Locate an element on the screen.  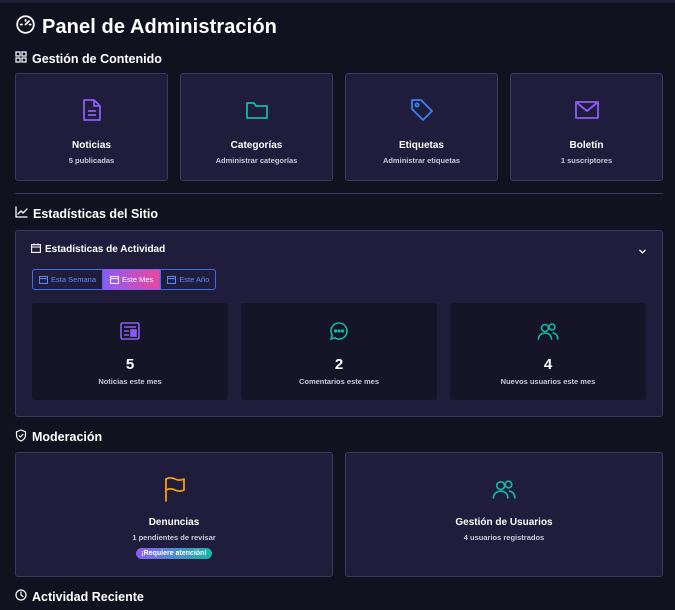
section-moderation-title: Moderación is located at coordinates (58, 437).